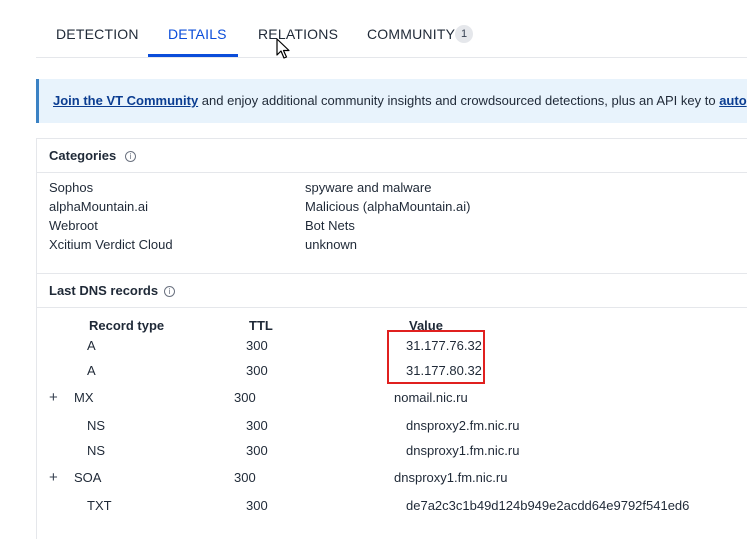 The height and width of the screenshot is (539, 747). I want to click on header-ttl: TTL, so click(261, 325).